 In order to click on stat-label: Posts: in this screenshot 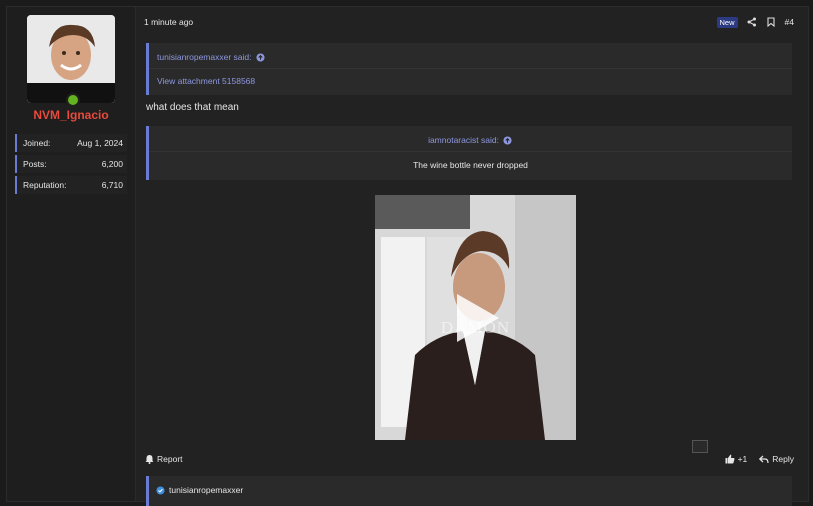, I will do `click(35, 164)`.